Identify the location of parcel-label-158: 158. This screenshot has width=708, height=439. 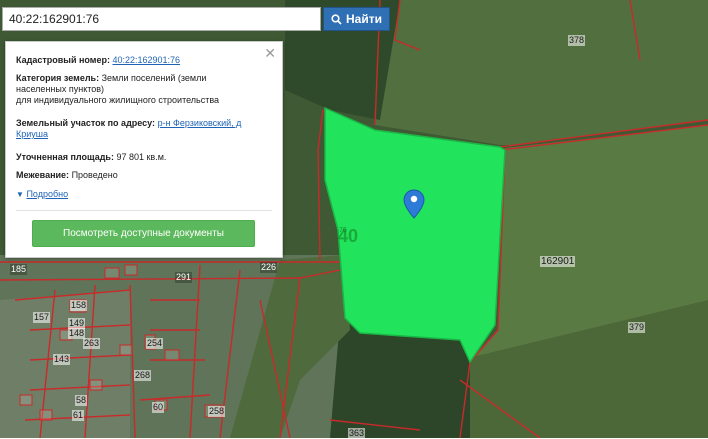
(79, 305).